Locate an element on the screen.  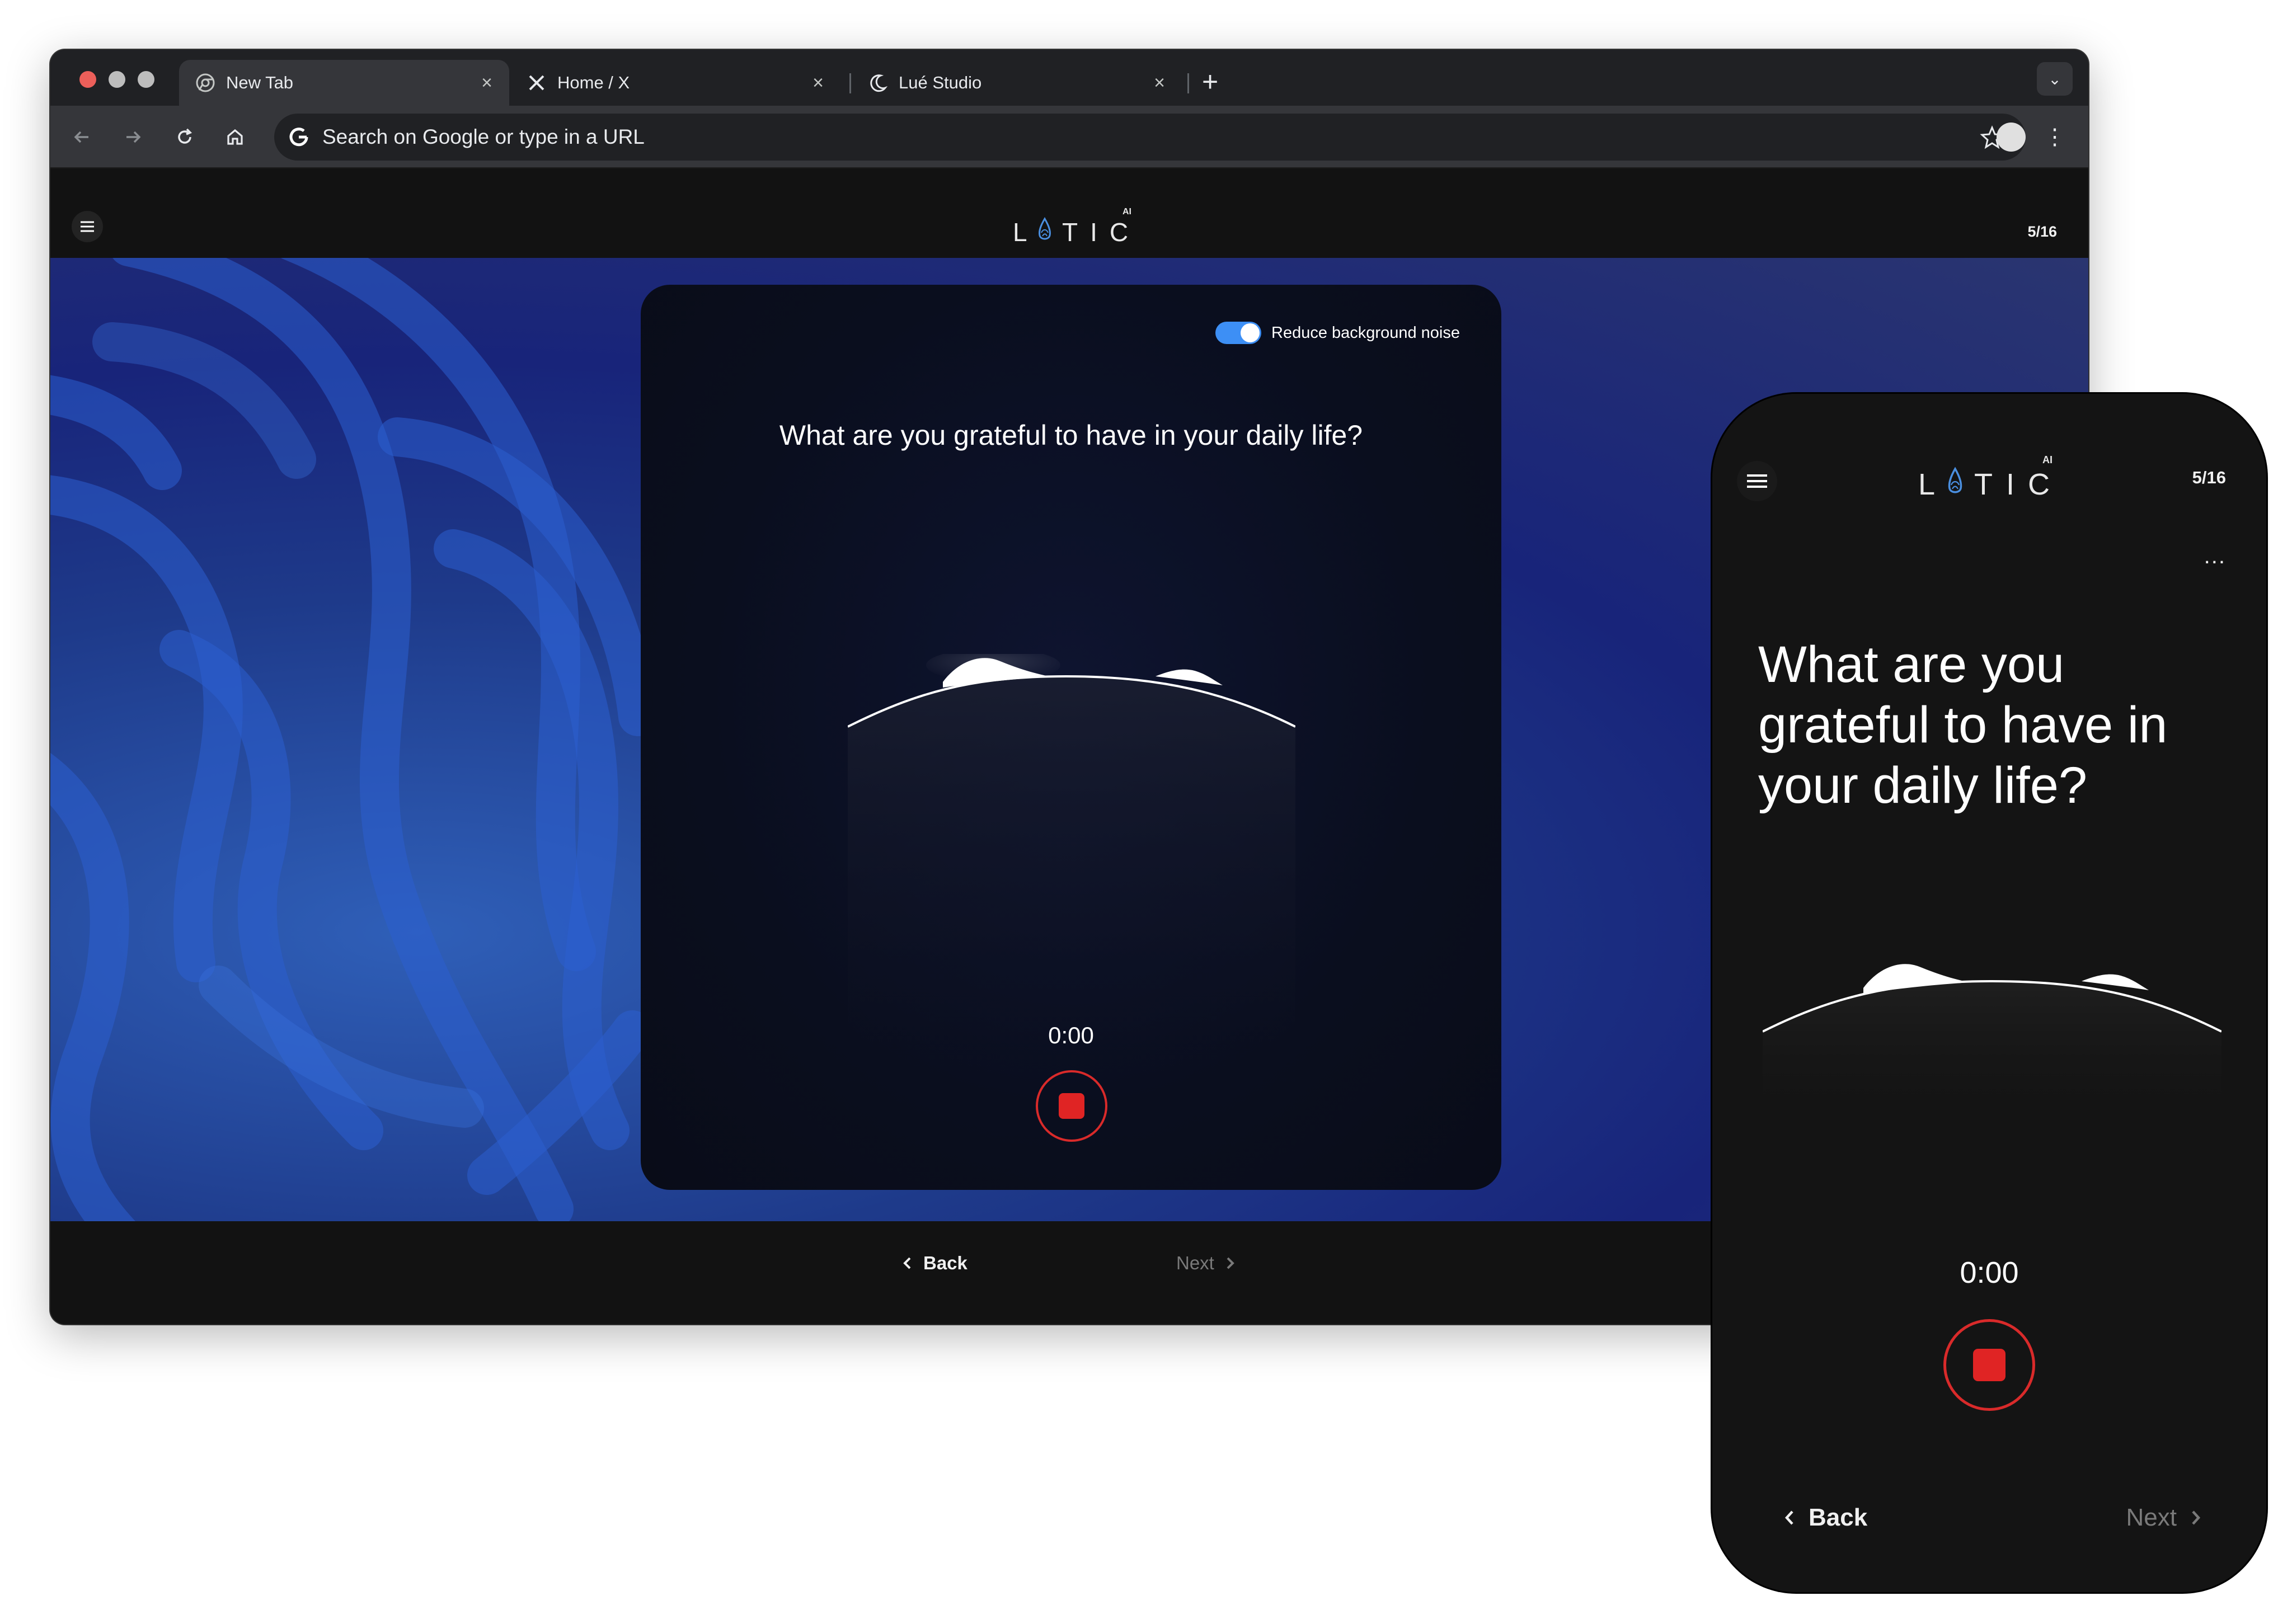
browser-toolbar: Search on Google or type in a URL ⋮ is located at coordinates (1069, 137).